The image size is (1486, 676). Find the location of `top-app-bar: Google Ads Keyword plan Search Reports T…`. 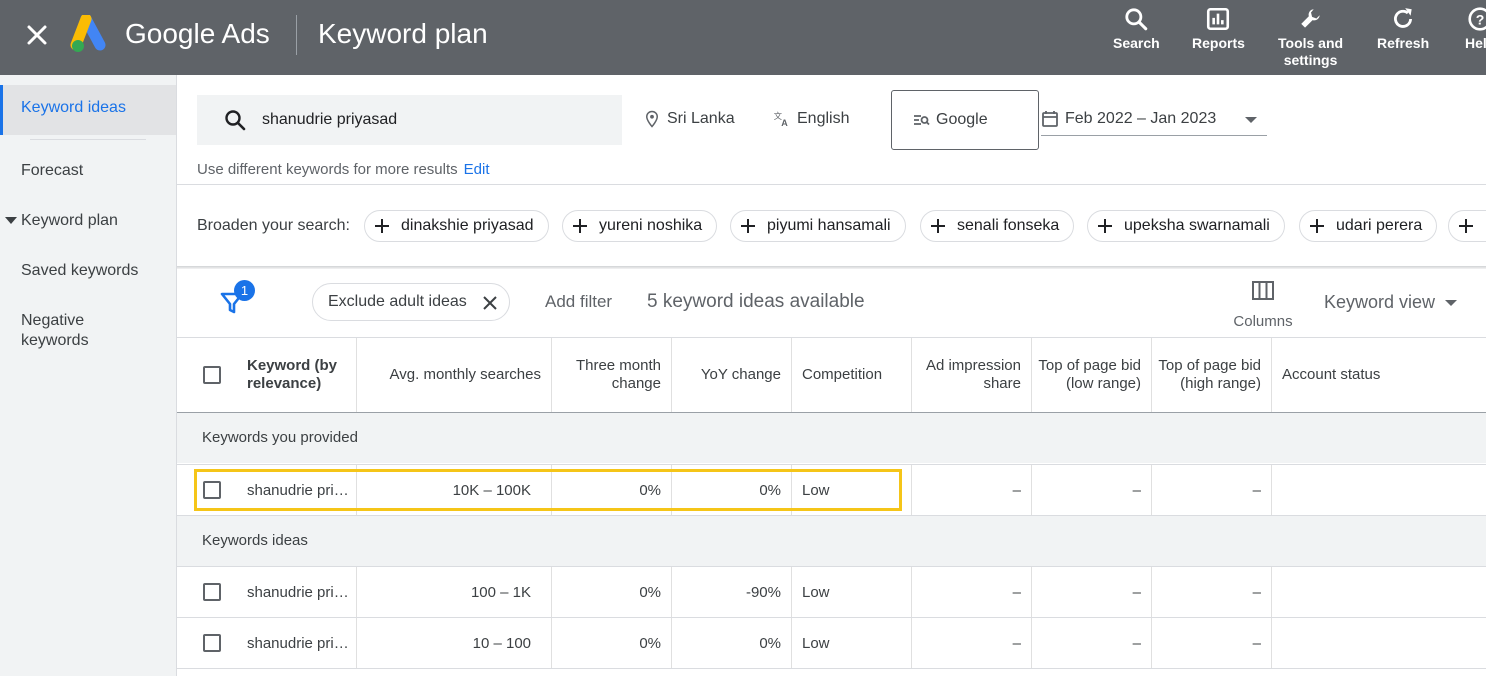

top-app-bar: Google Ads Keyword plan Search Reports T… is located at coordinates (743, 37).